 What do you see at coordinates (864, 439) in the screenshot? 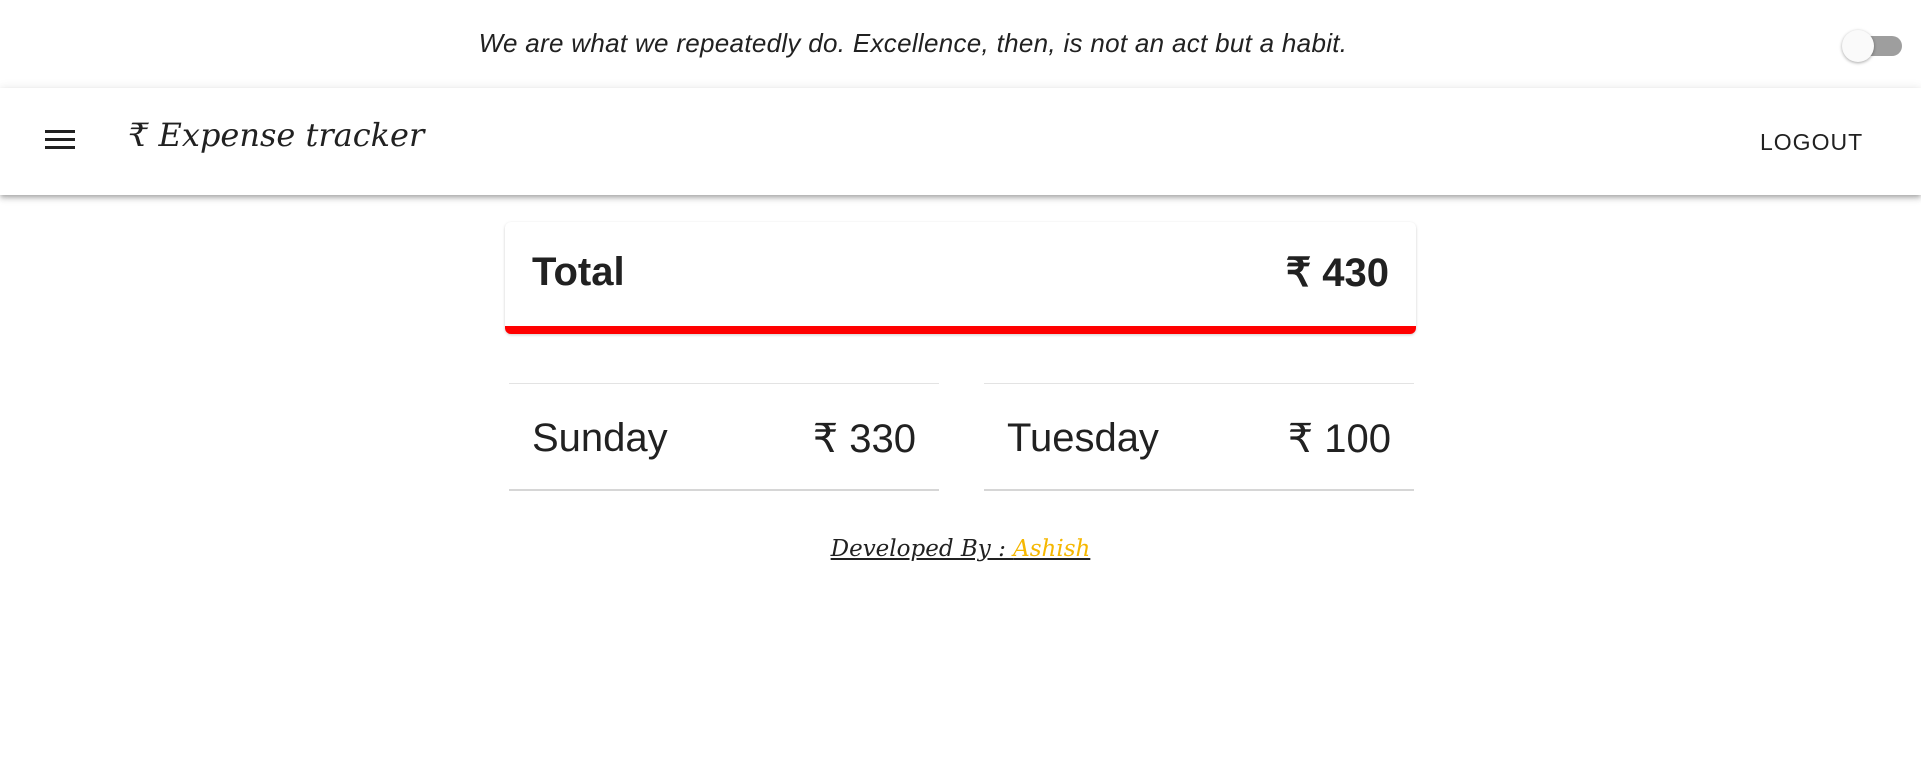
I see `day-amount: ₹ 330` at bounding box center [864, 439].